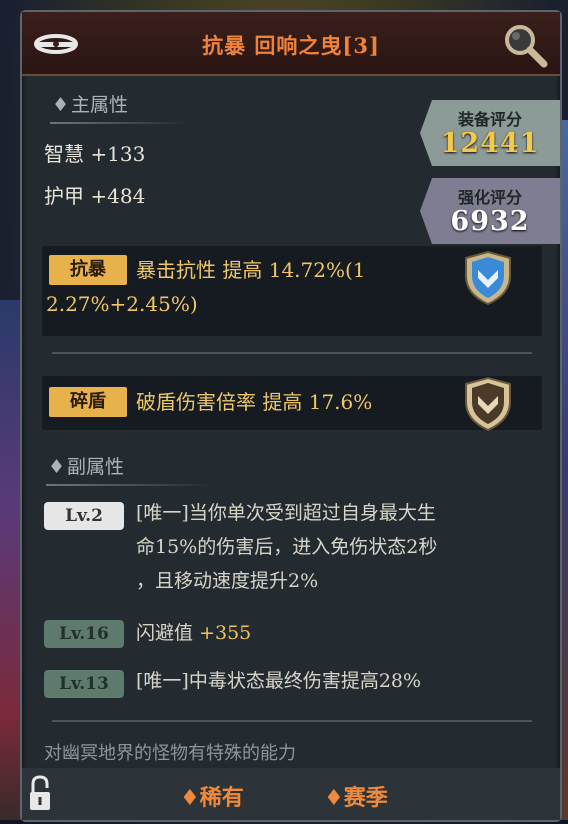 The image size is (568, 824). What do you see at coordinates (488, 278) in the screenshot?
I see `blue-shield-icon` at bounding box center [488, 278].